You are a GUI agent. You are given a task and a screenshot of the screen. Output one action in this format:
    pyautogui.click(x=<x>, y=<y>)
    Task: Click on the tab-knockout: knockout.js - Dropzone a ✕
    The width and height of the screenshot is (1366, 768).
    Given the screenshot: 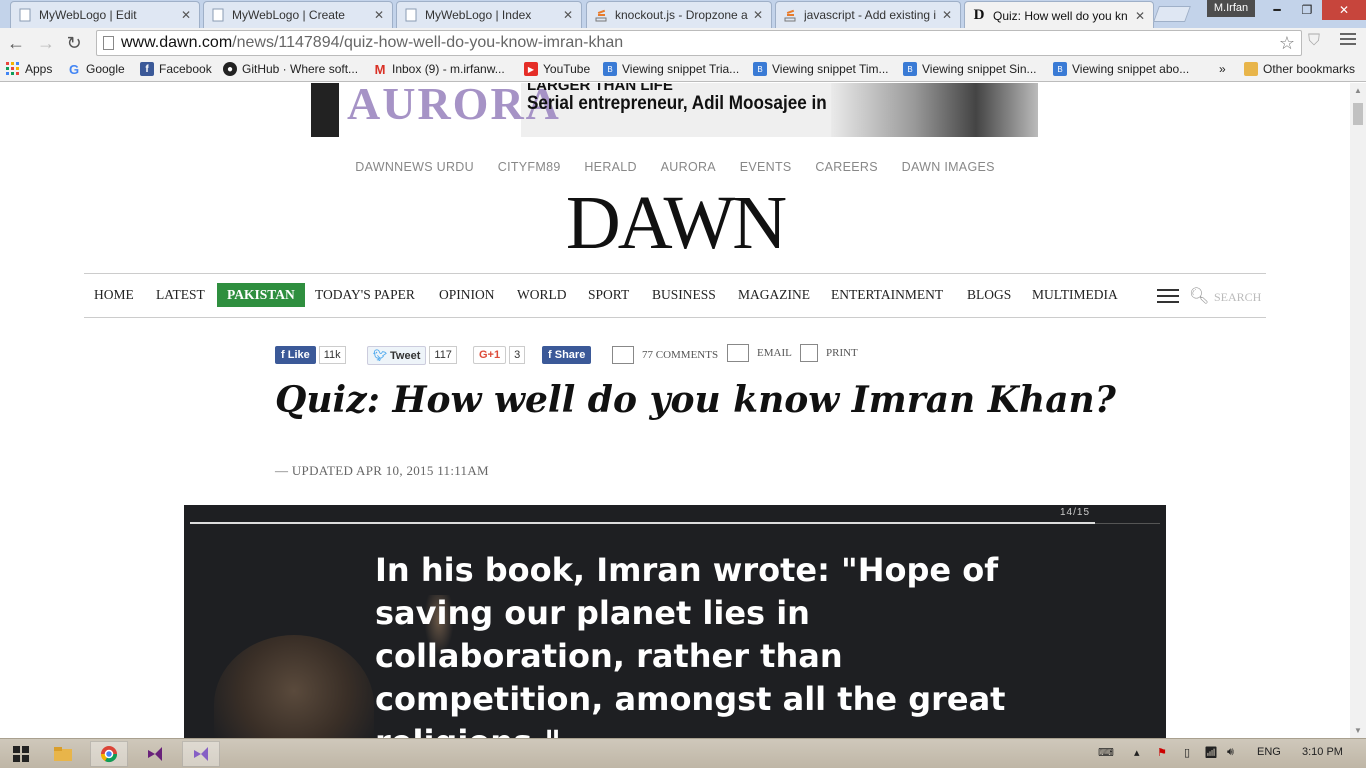 What is the action you would take?
    pyautogui.click(x=679, y=14)
    